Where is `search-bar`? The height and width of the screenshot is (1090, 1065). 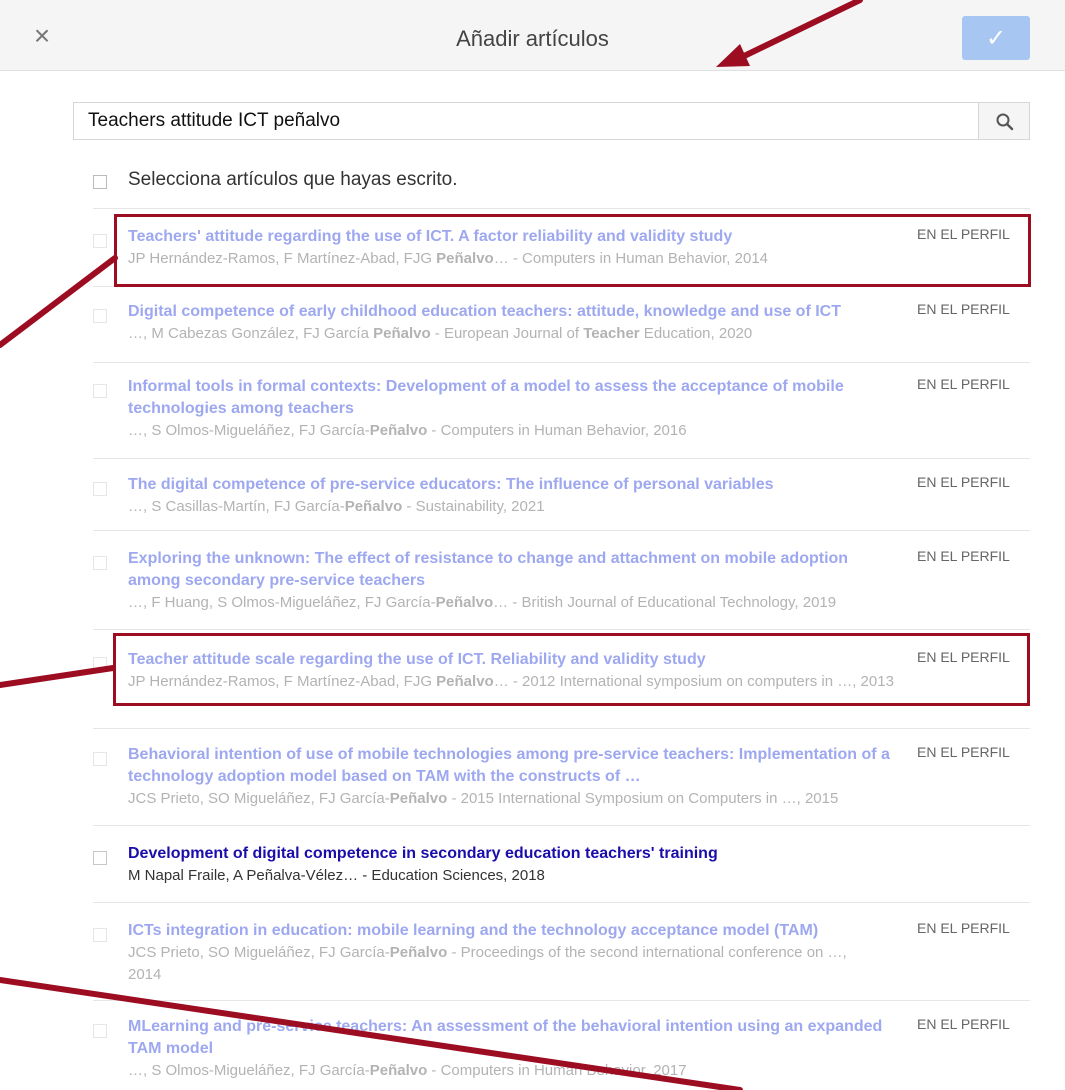
search-bar is located at coordinates (551, 122).